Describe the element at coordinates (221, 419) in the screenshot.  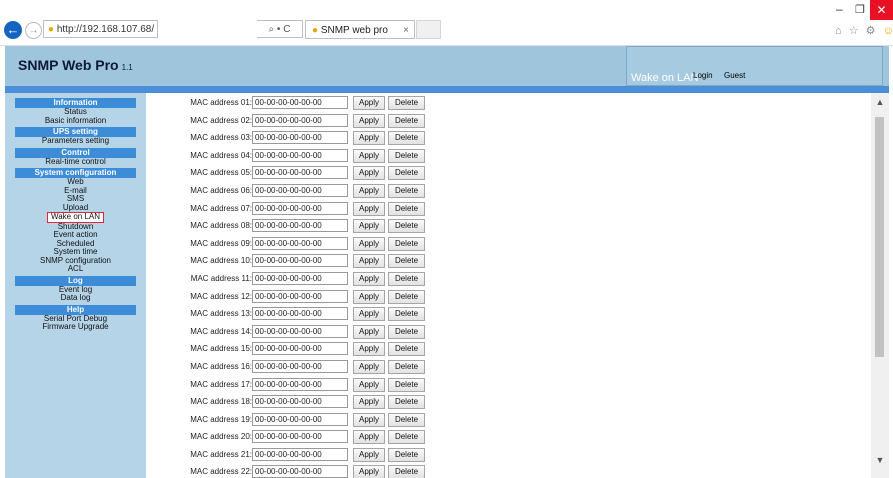
I see `mac-label: MAC address 19:` at that location.